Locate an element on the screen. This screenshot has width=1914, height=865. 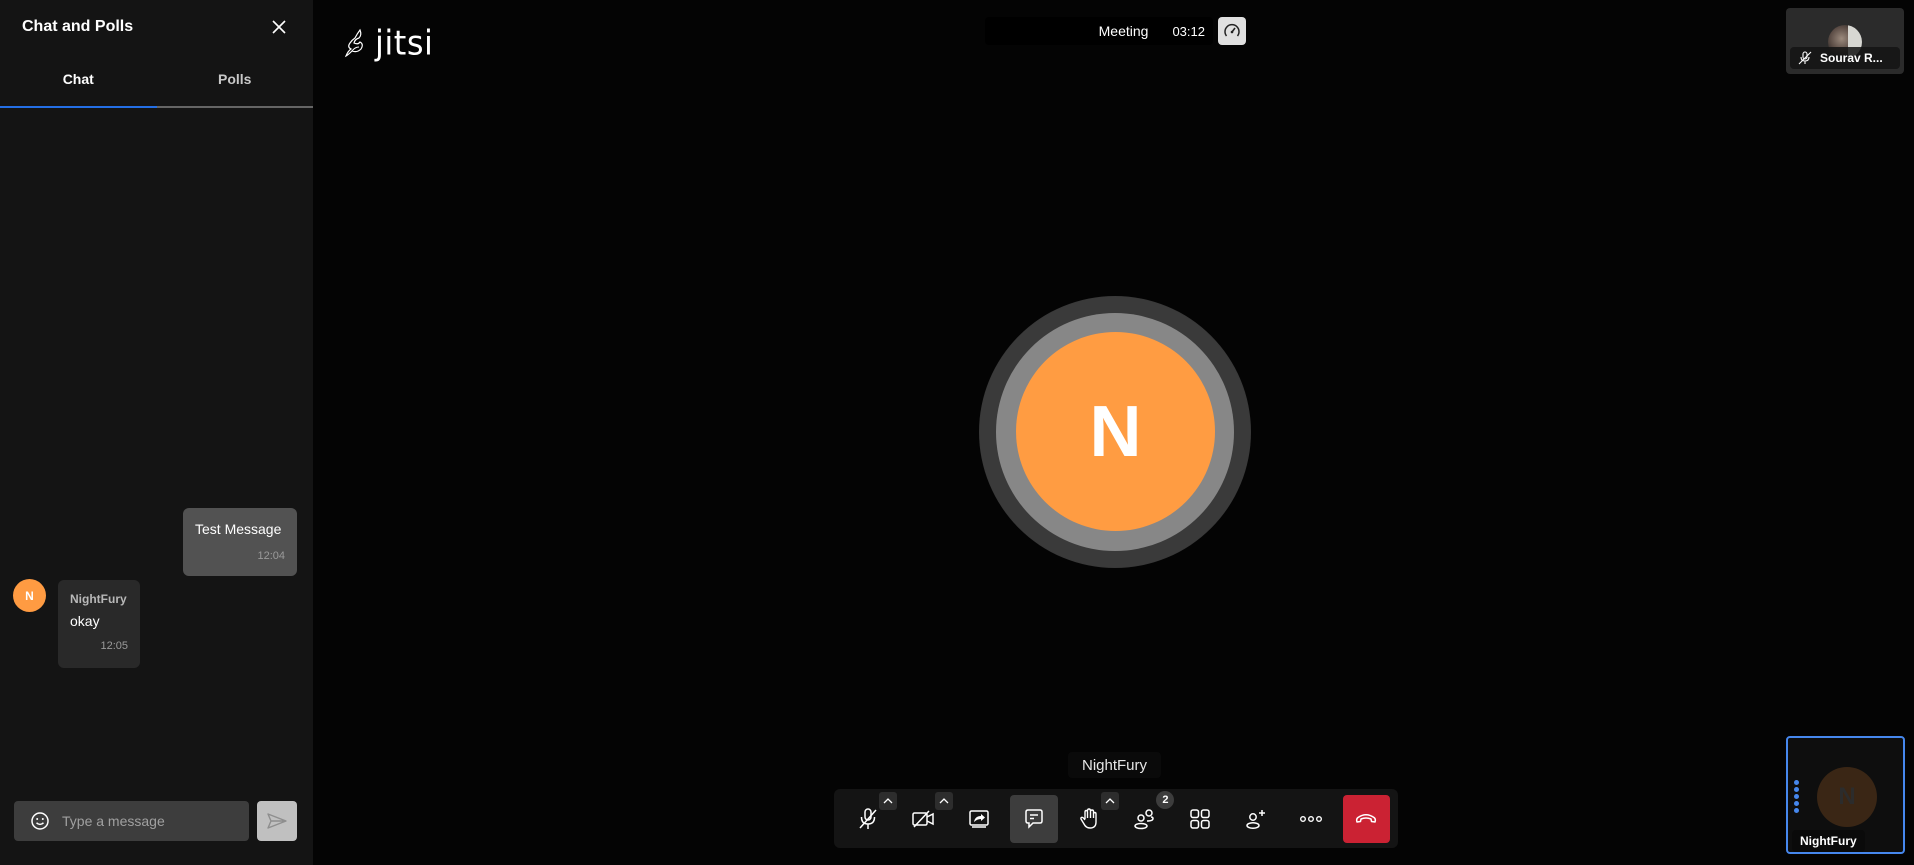
tile-view-button is located at coordinates (1199, 819).